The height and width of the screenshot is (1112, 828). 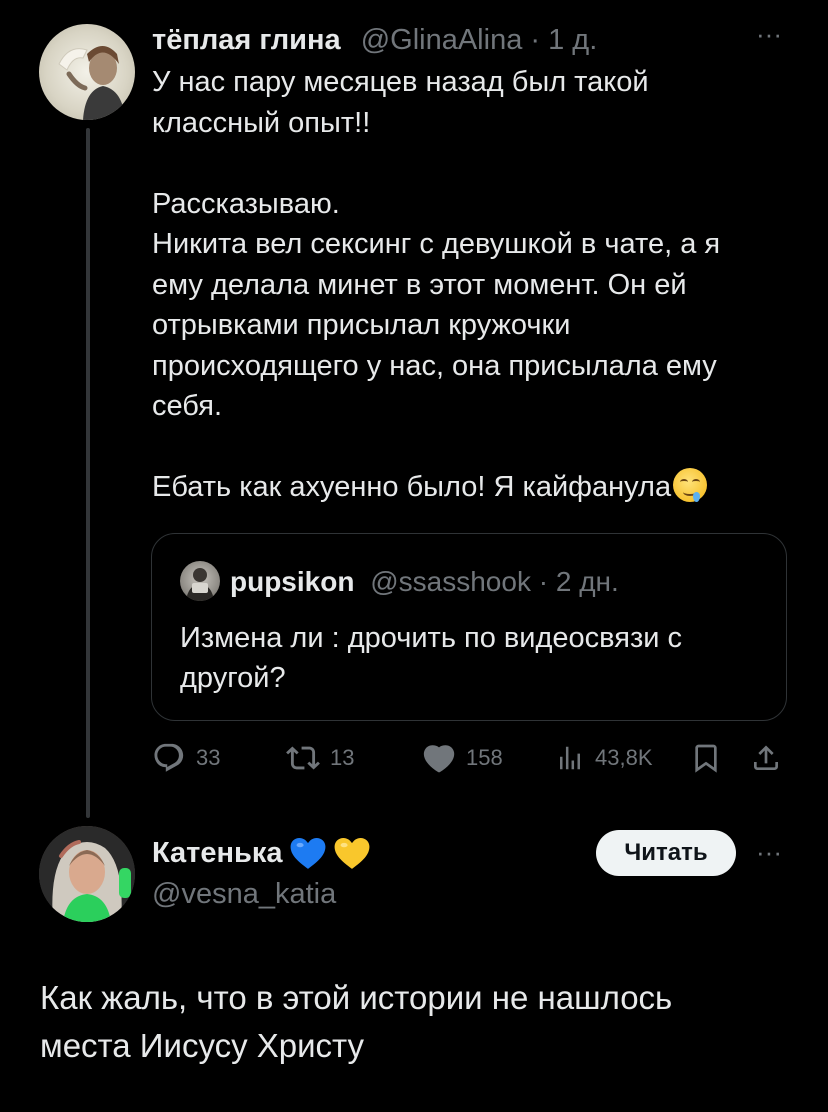 I want to click on follow-button: Читать, so click(x=666, y=853).